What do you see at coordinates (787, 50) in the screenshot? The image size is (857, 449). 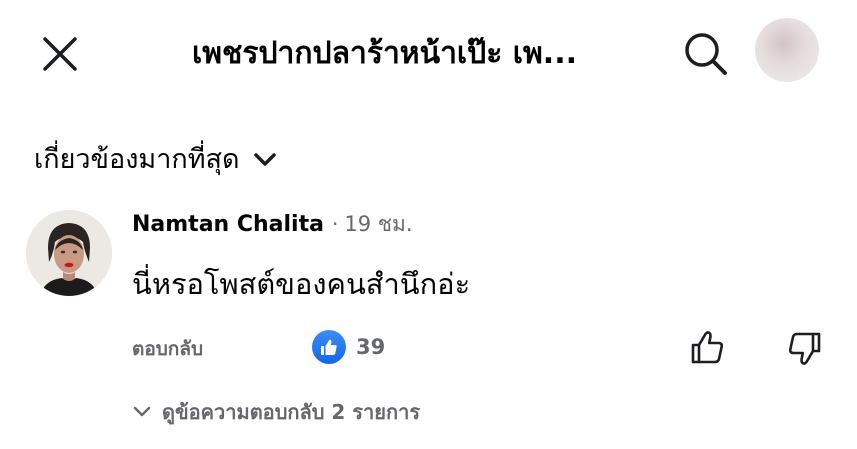 I see `profile-avatar` at bounding box center [787, 50].